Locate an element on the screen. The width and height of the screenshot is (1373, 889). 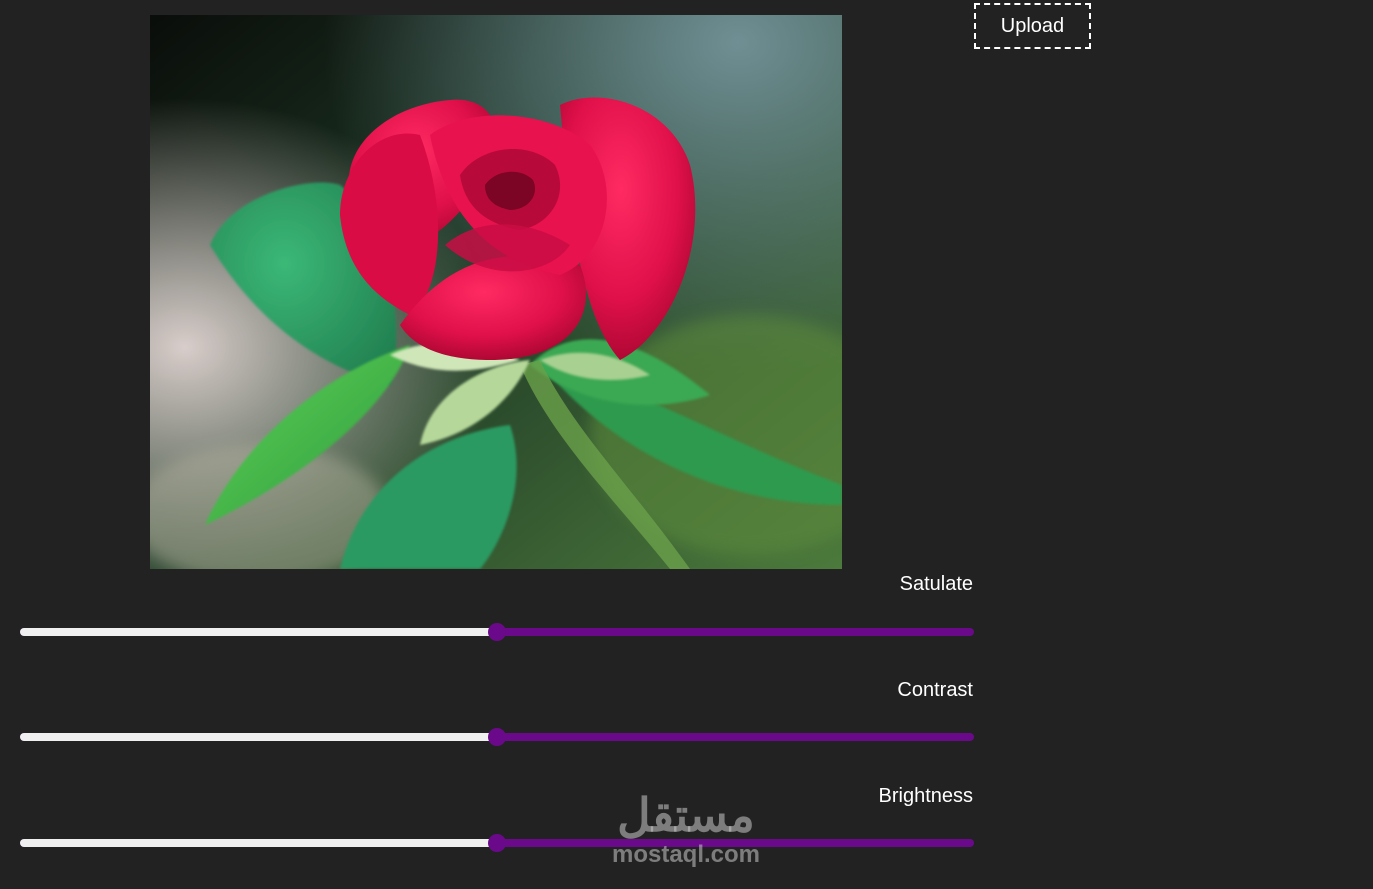
saturate-slider-fill is located at coordinates (258, 632).